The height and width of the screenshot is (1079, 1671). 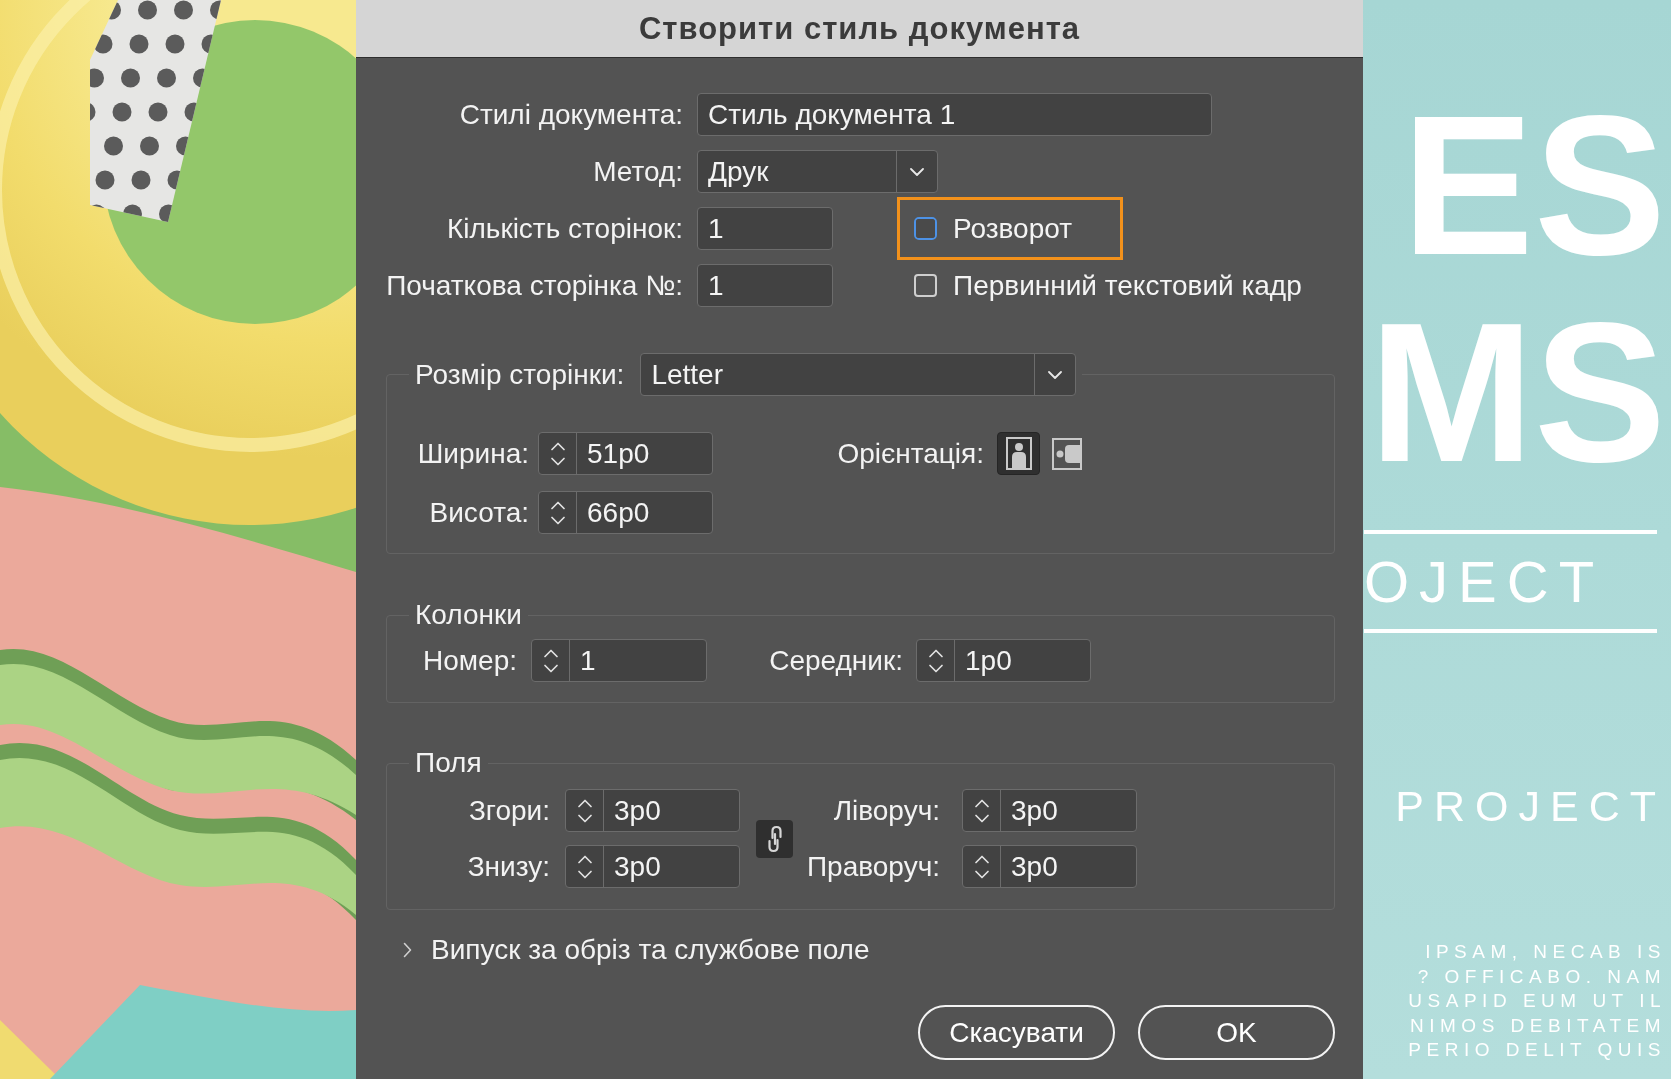 What do you see at coordinates (470, 660) in the screenshot?
I see `field-label: Номер:` at bounding box center [470, 660].